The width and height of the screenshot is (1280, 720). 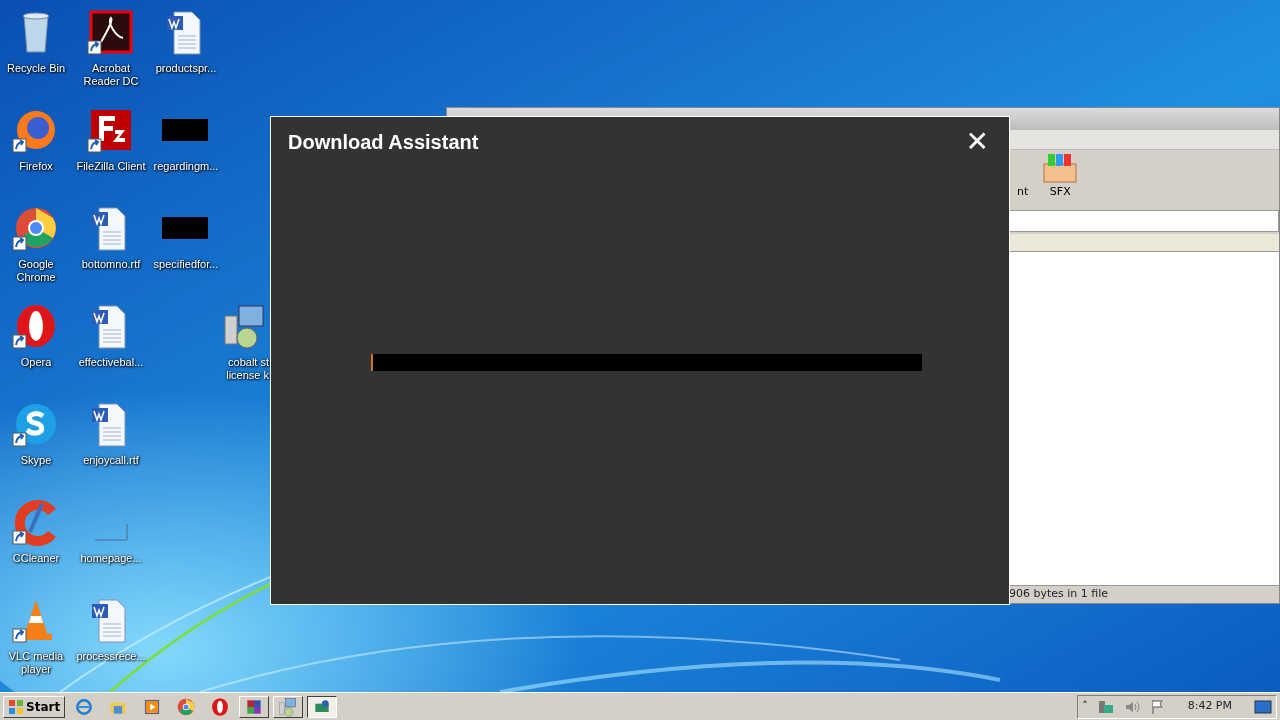 What do you see at coordinates (111, 166) in the screenshot?
I see `icon-label: FileZilla Client` at bounding box center [111, 166].